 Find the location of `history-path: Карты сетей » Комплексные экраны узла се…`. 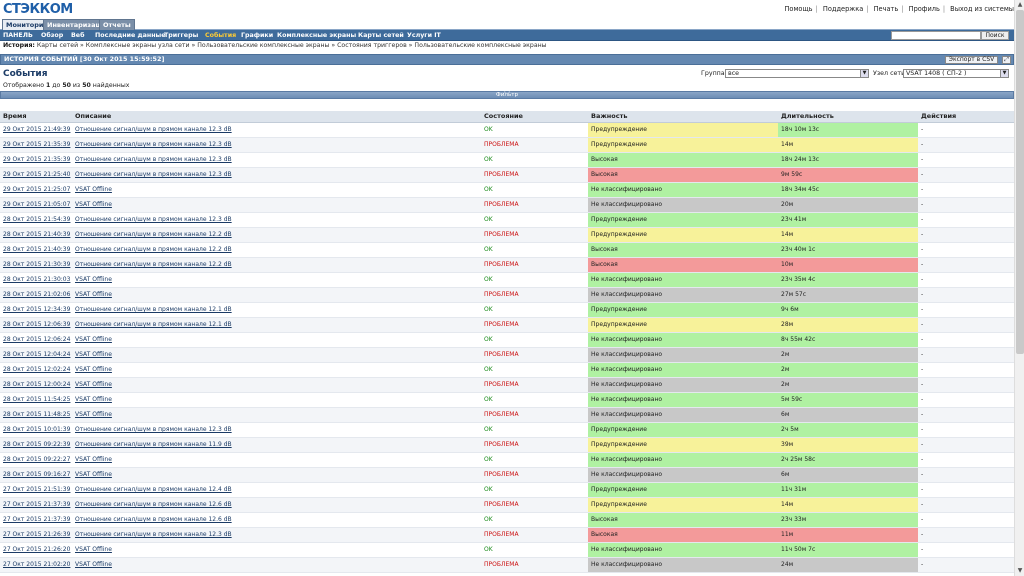

history-path: Карты сетей » Комплексные экраны узла се… is located at coordinates (292, 45).